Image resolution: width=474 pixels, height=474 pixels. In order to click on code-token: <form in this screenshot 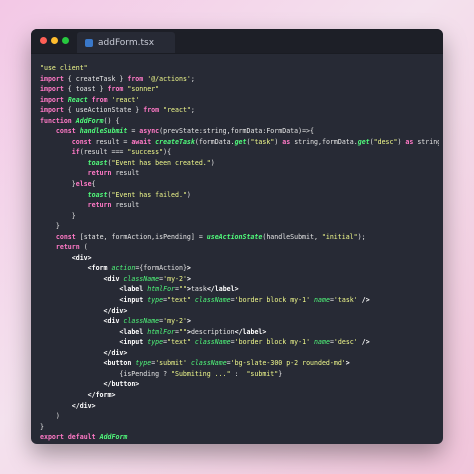, I will do `click(97, 268)`.